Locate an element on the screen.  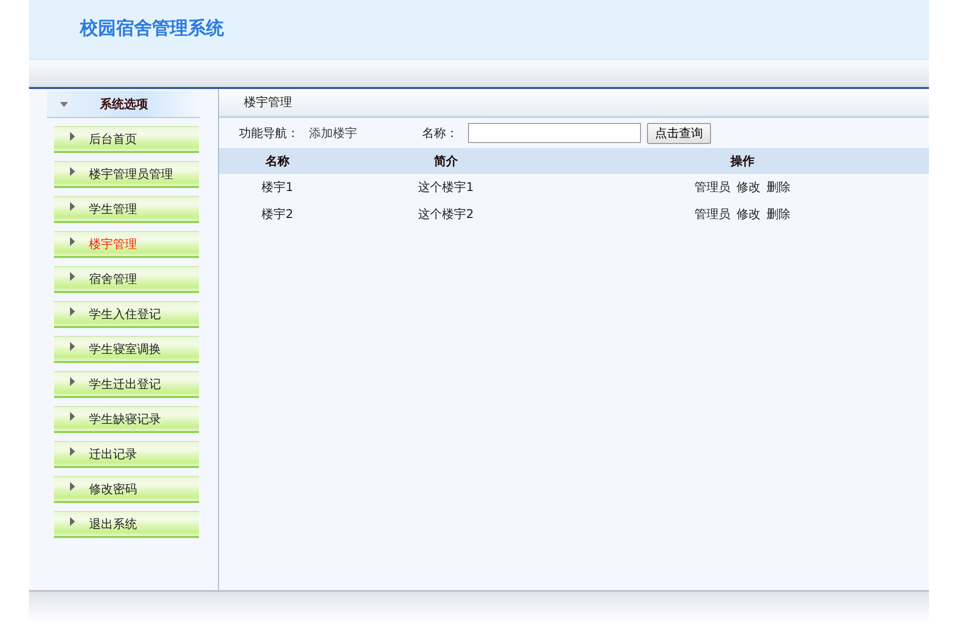
search-field is located at coordinates (554, 133).